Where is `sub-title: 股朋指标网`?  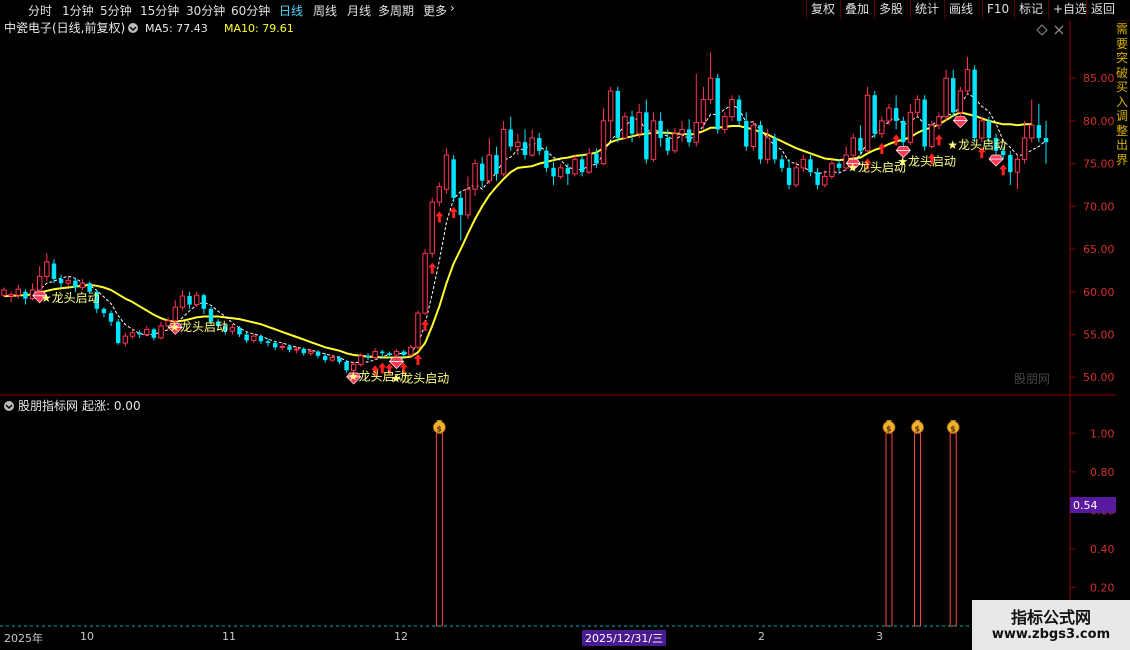
sub-title: 股朋指标网 is located at coordinates (48, 405).